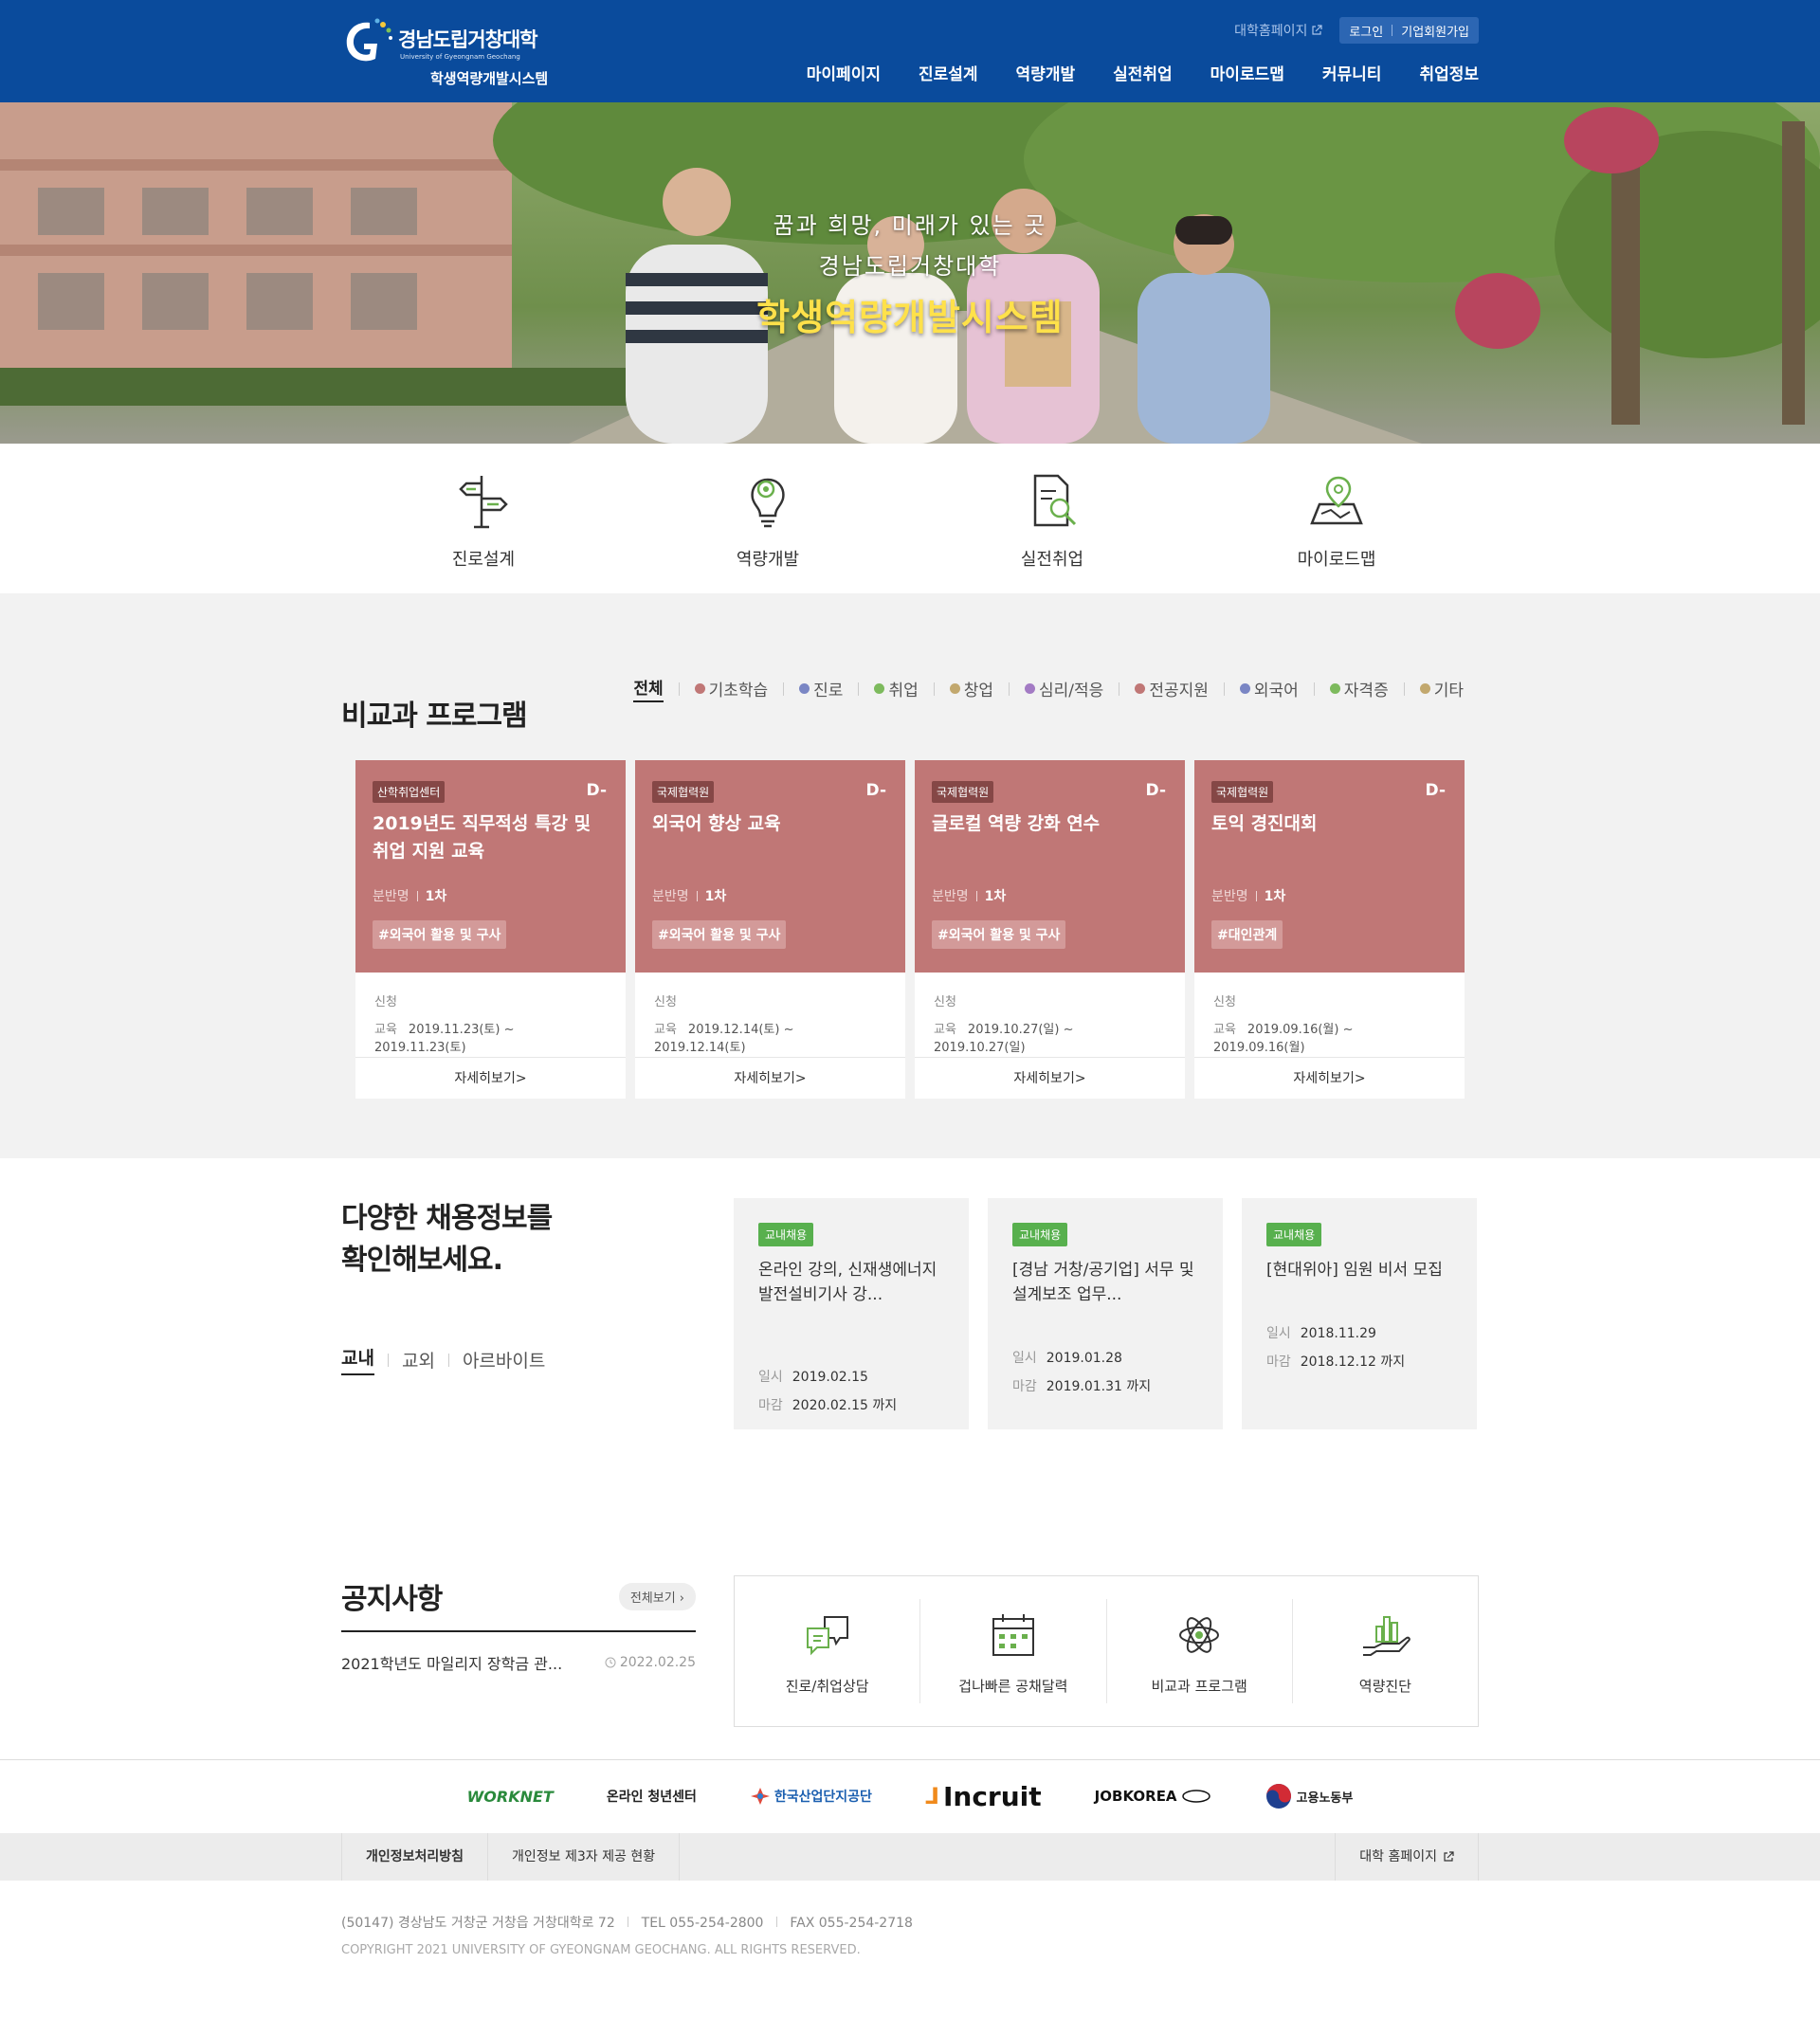 The height and width of the screenshot is (2018, 1820). Describe the element at coordinates (910, 226) in the screenshot. I see `hero-slogan: 꿈과 희망, 미래가 있는 곳` at that location.